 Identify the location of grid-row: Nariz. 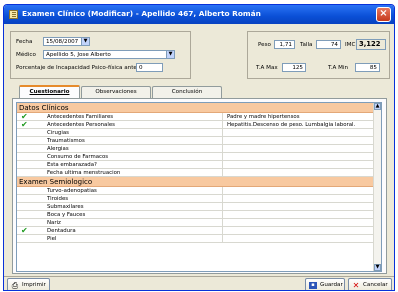
(196, 223).